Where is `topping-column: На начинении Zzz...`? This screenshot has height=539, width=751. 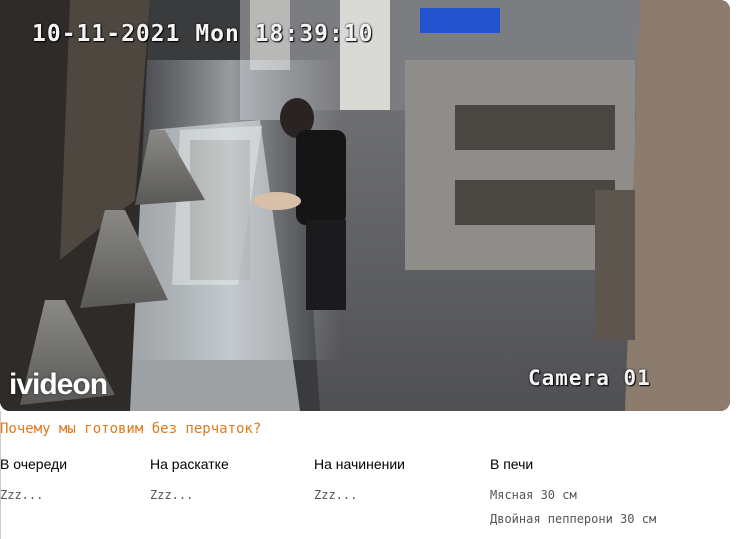 topping-column: На начинении Zzz... is located at coordinates (359, 483).